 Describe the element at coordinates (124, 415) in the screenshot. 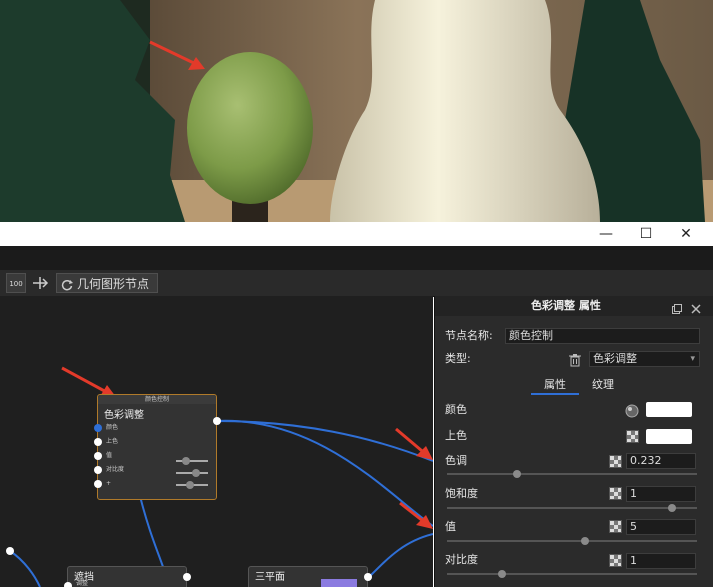

I see `node-title: 色彩调整` at that location.